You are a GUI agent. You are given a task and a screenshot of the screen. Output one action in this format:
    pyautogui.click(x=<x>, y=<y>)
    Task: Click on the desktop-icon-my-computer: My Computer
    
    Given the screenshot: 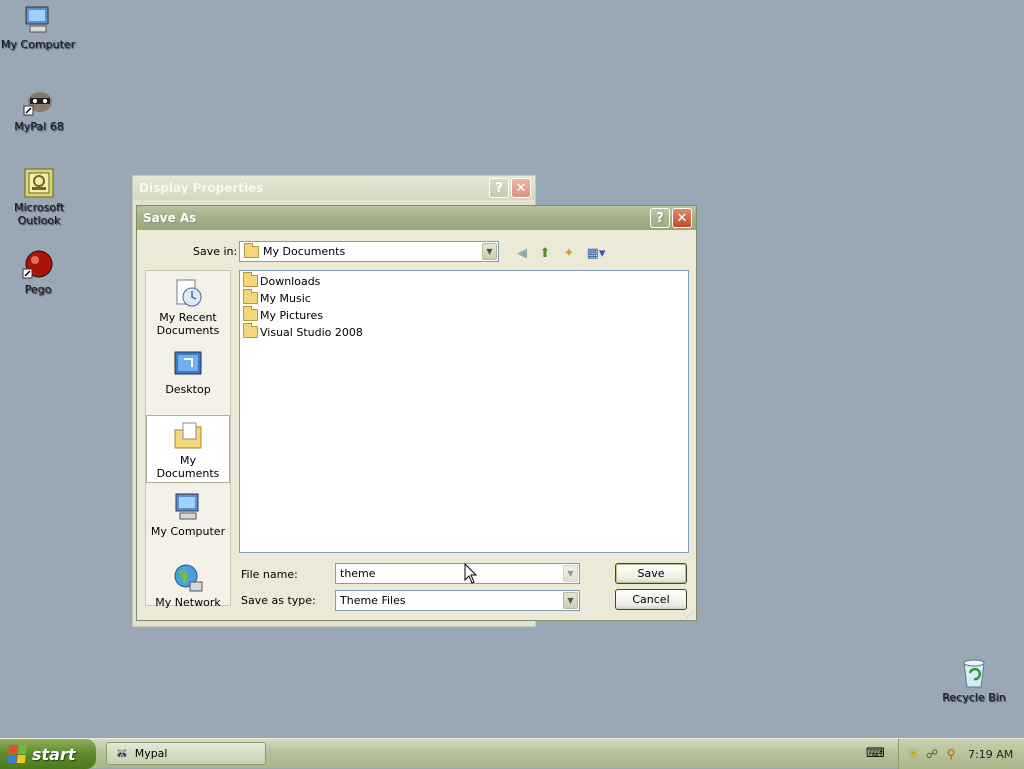 What is the action you would take?
    pyautogui.click(x=38, y=27)
    